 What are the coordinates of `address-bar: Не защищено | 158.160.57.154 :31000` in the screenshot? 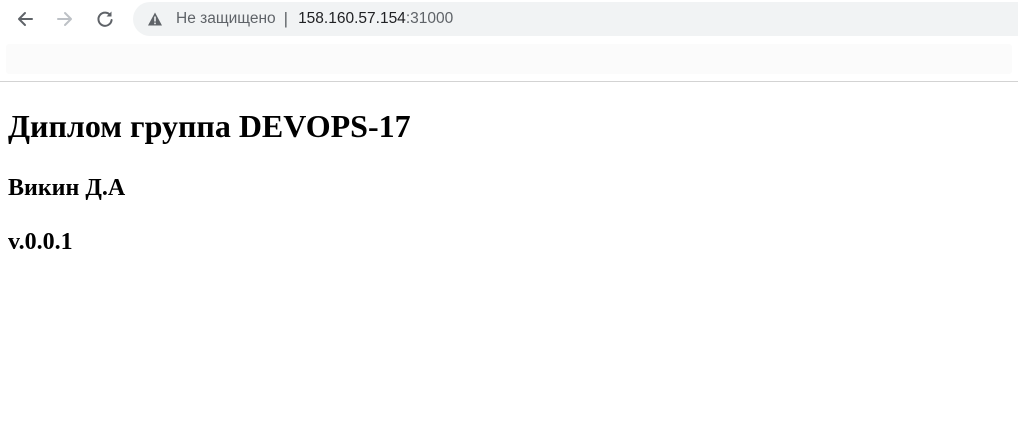 It's located at (575, 19).